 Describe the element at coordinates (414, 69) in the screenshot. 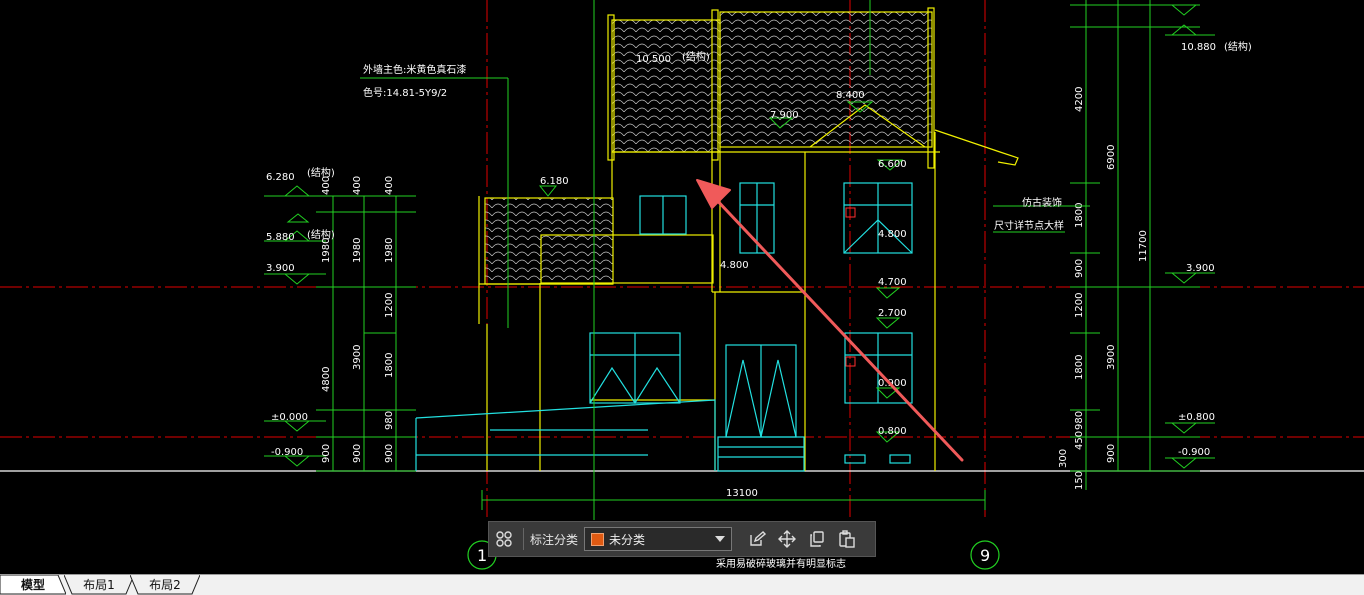

I see `svg-text: 外墙主色:米黄色真石漆` at that location.